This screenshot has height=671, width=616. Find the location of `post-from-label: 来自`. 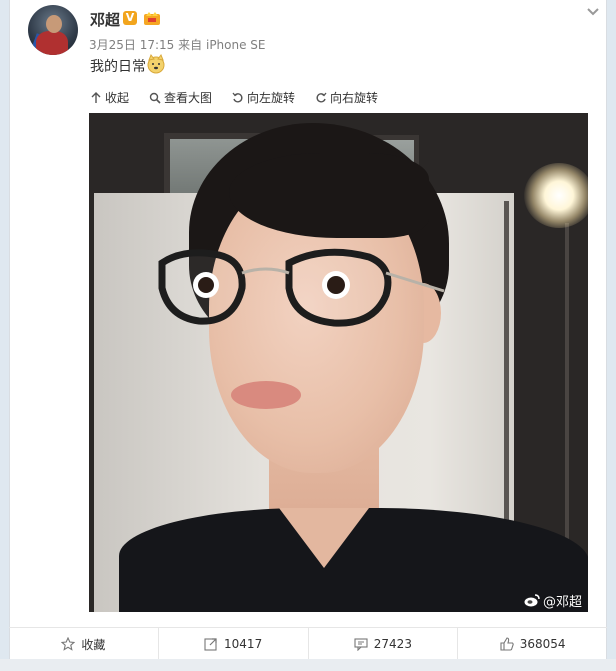

post-from-label: 来自 is located at coordinates (190, 45).